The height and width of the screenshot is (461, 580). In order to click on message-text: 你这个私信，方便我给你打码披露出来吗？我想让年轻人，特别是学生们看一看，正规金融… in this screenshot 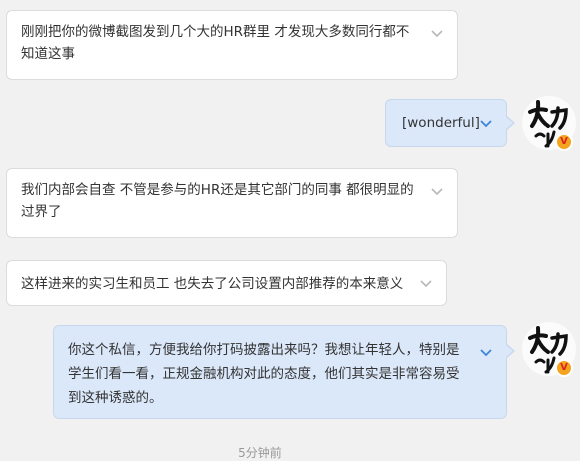, I will do `click(264, 374)`.